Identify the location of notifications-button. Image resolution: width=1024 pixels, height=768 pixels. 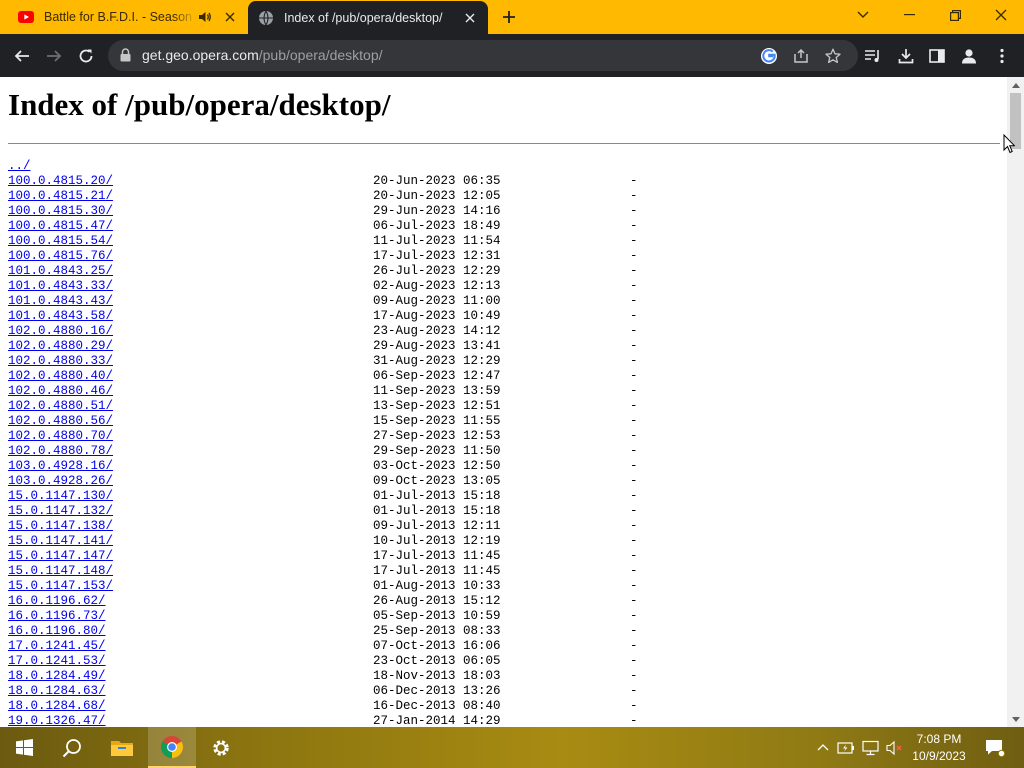
(995, 747).